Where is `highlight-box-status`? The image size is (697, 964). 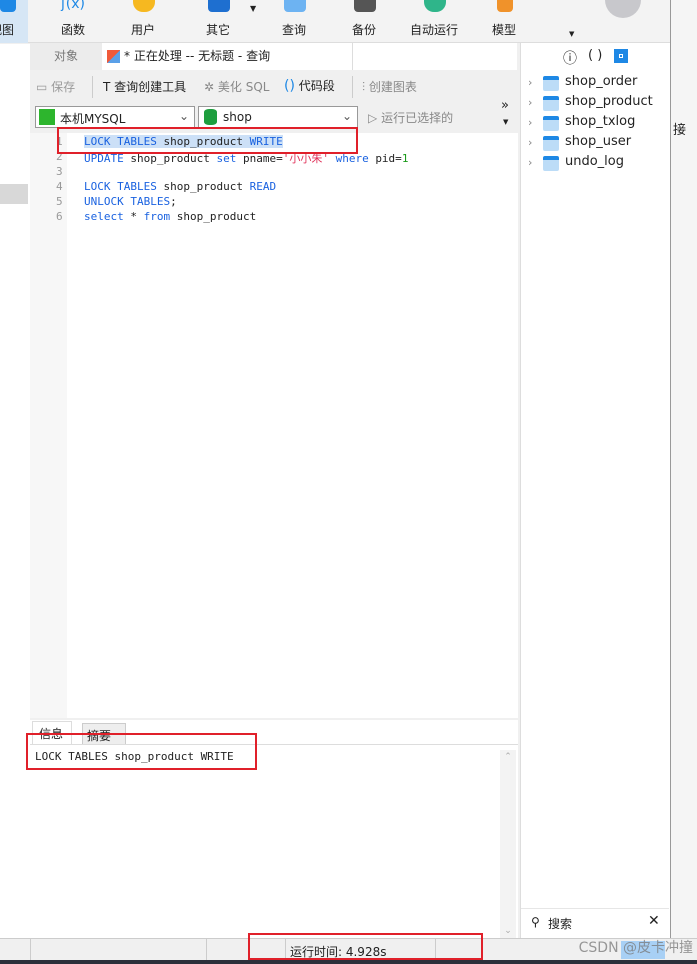
highlight-box-status is located at coordinates (365, 946).